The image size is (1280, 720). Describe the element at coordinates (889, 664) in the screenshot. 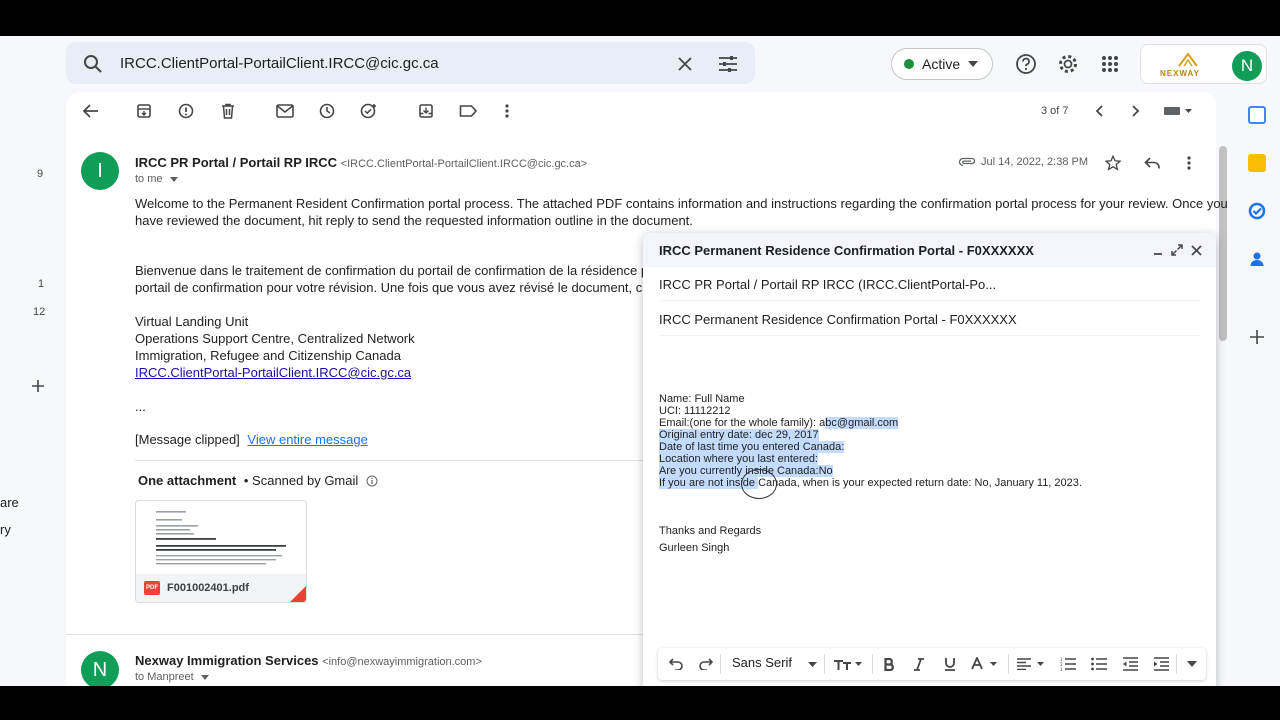

I see `bold-icon` at that location.